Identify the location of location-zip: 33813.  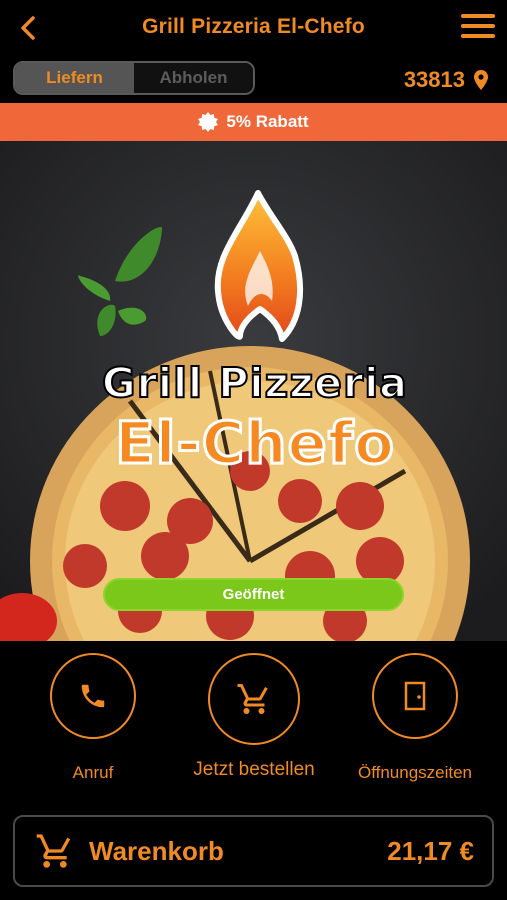
(446, 80).